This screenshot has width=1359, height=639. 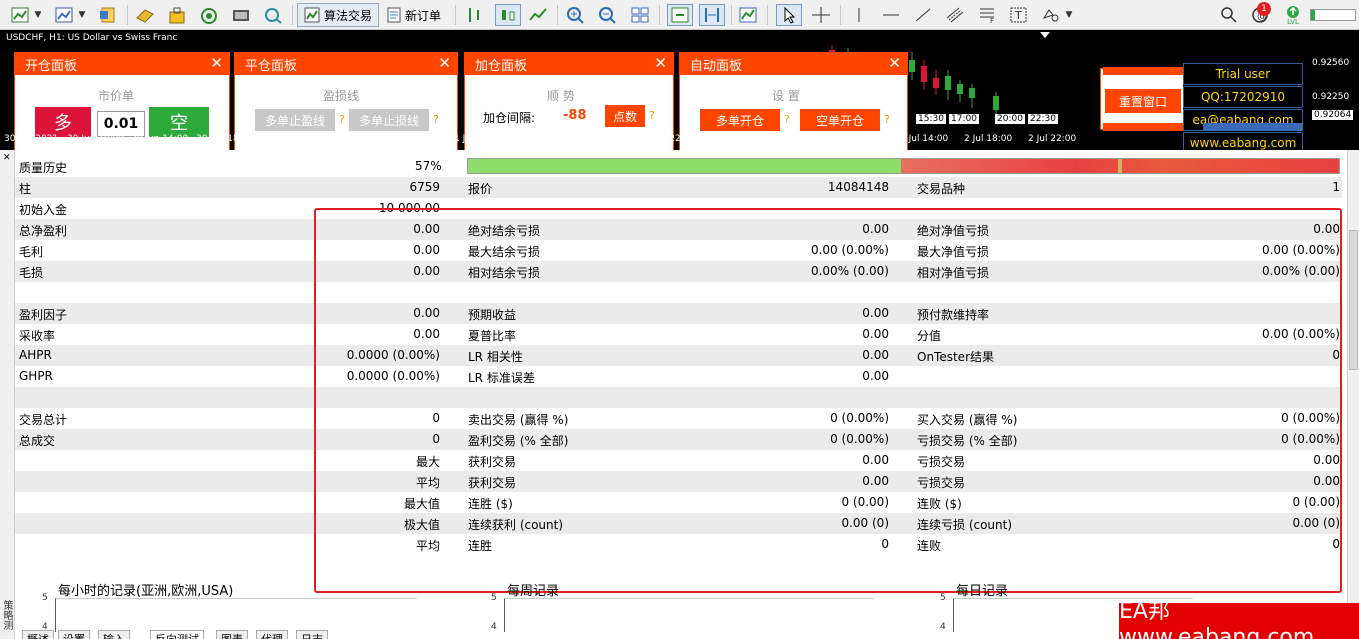 I want to click on reset-window-button: 重置窗口, so click(x=1143, y=101).